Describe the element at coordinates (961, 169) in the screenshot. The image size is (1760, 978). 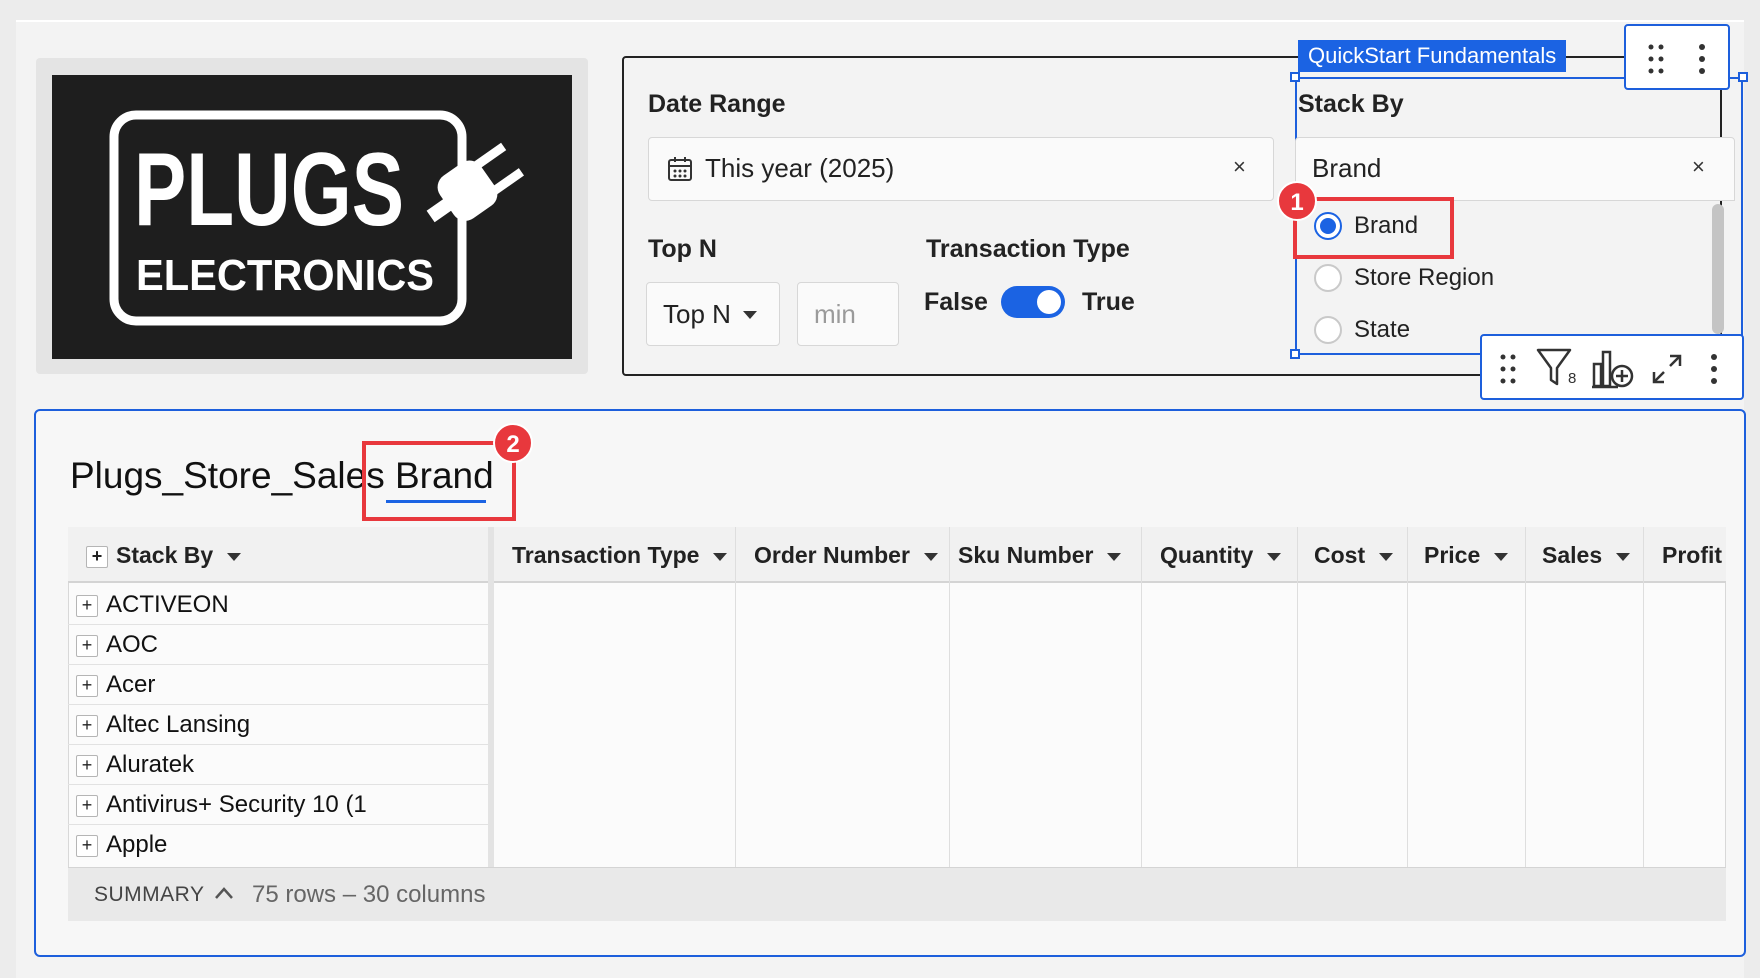
I see `date-range-input: This year (2025) ×` at that location.